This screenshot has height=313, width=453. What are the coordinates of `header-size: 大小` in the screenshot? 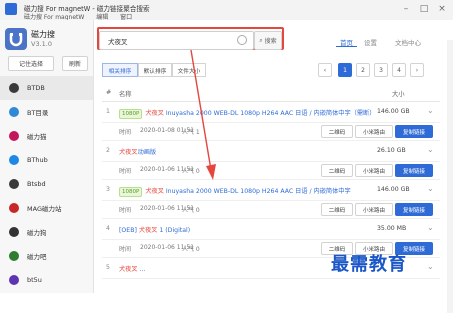 It's located at (398, 94).